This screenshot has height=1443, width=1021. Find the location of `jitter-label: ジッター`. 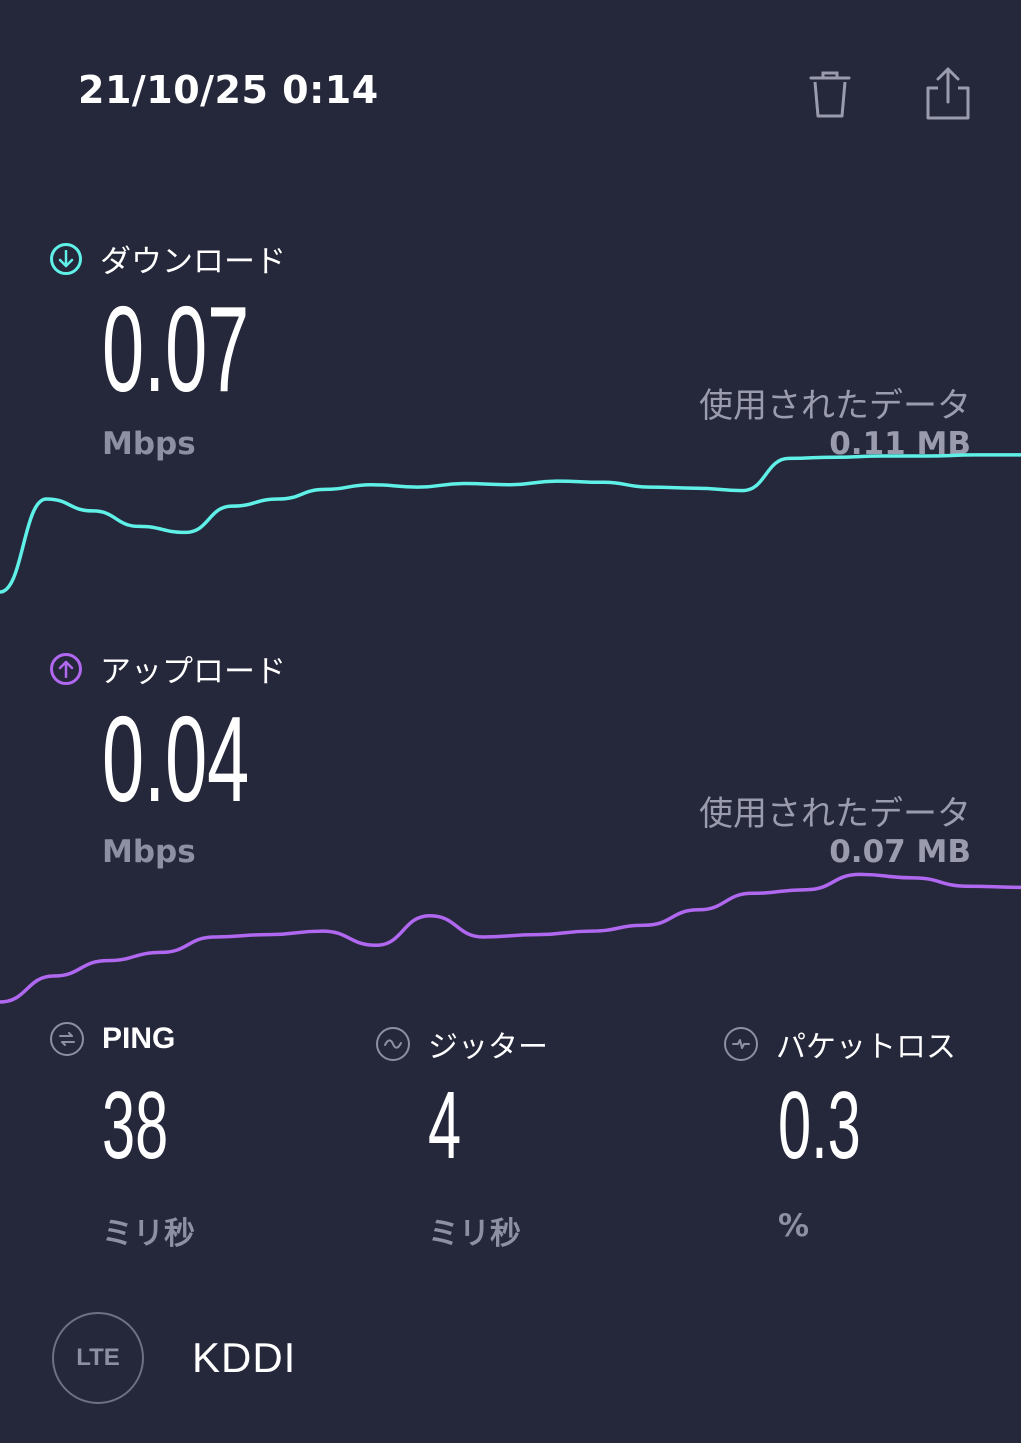

jitter-label: ジッター is located at coordinates (488, 1047).